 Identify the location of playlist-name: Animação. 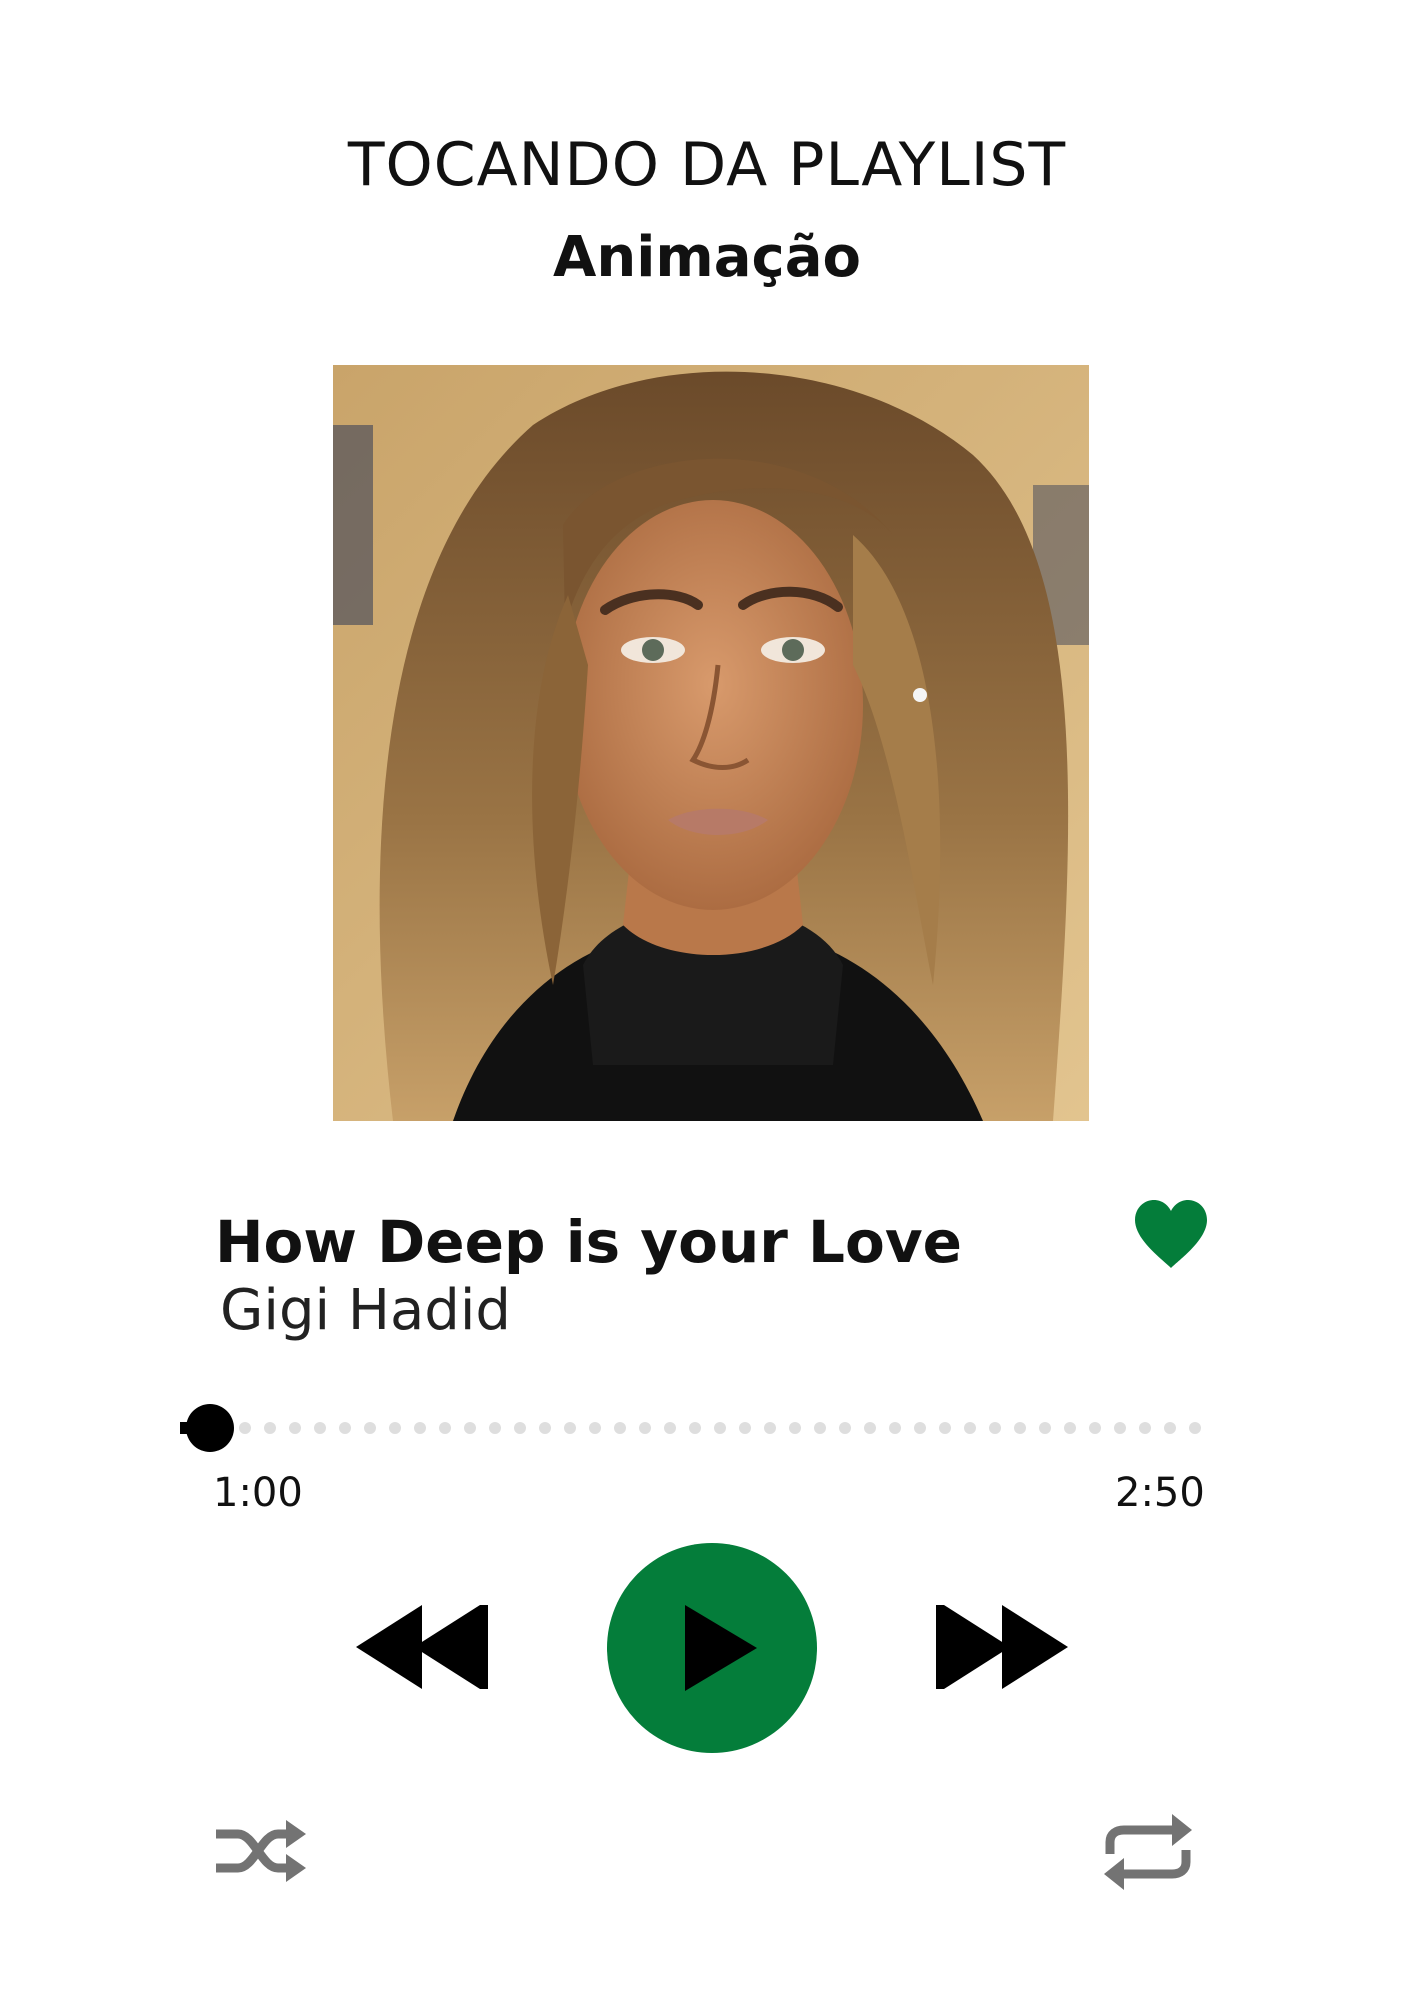
(707, 257).